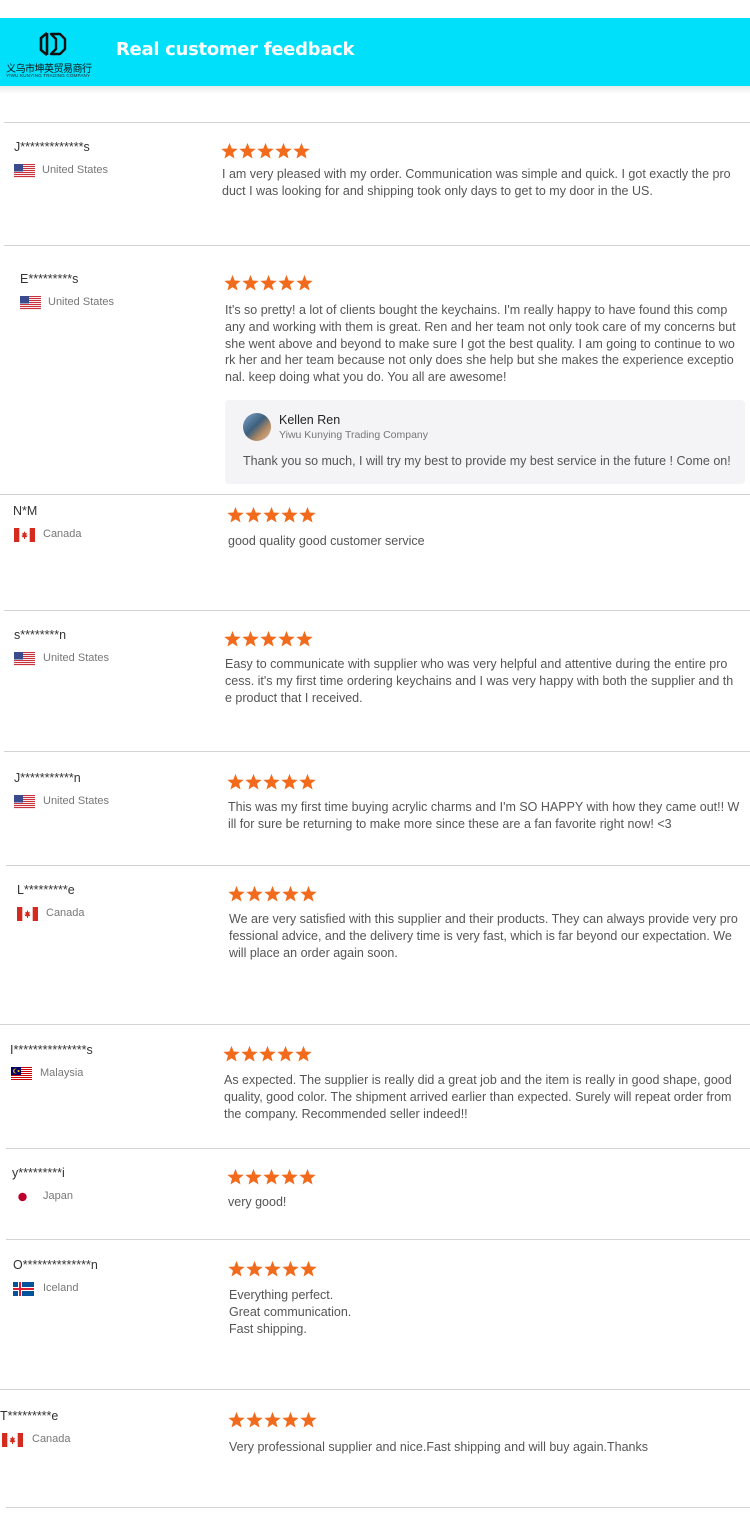 The width and height of the screenshot is (750, 1532). What do you see at coordinates (235, 49) in the screenshot?
I see `page-title: Real customer feedback` at bounding box center [235, 49].